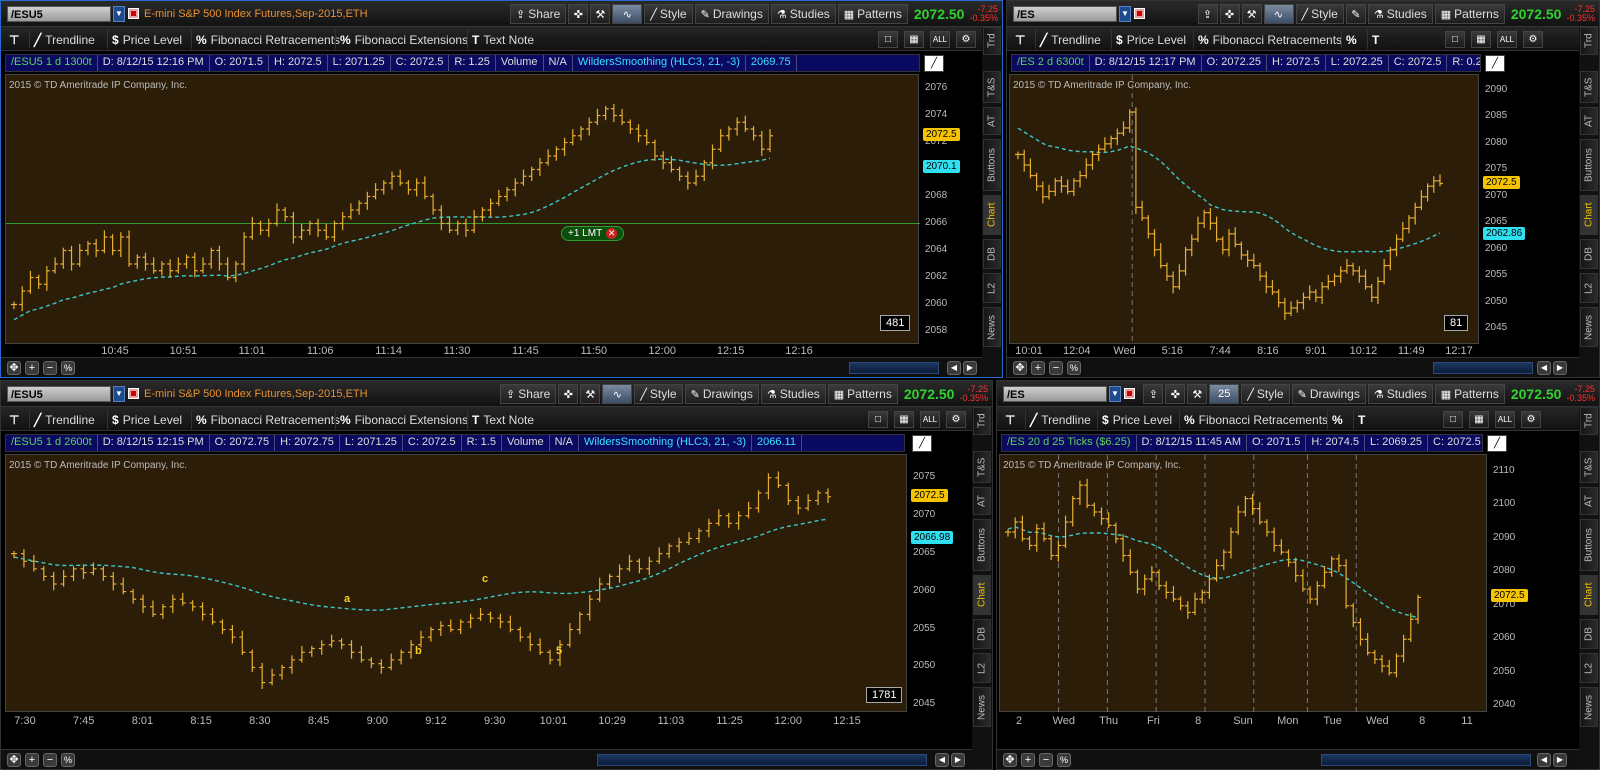 This screenshot has width=1600, height=770. I want to click on cancel-order-icon: ✕, so click(612, 233).